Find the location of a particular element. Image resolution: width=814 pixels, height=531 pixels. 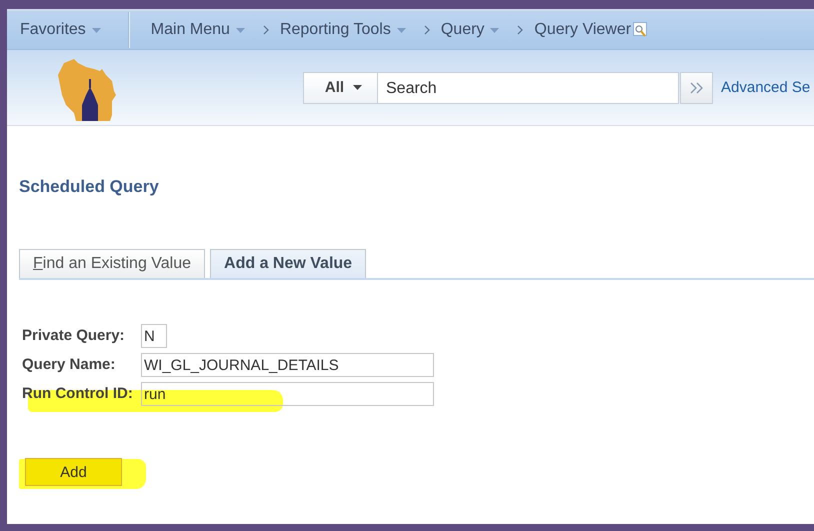

input-field: run is located at coordinates (287, 394).